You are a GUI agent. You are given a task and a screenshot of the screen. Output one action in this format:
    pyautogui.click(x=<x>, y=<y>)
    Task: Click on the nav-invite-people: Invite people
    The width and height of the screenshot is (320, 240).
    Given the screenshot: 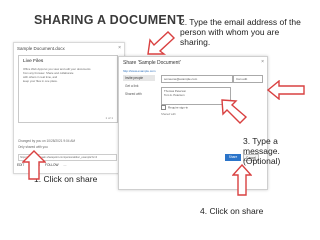 What is the action you would take?
    pyautogui.click(x=139, y=78)
    